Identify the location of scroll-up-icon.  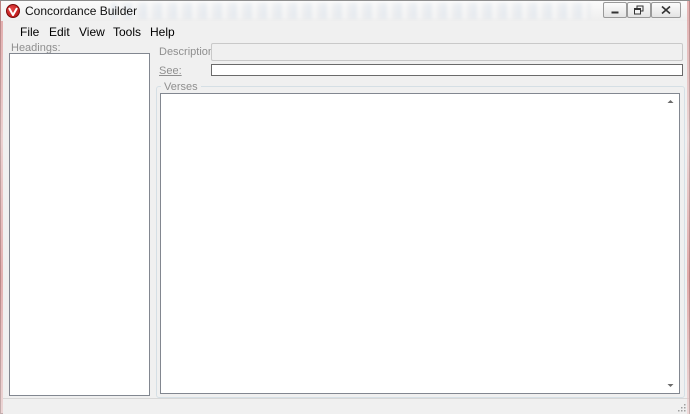
(670, 101).